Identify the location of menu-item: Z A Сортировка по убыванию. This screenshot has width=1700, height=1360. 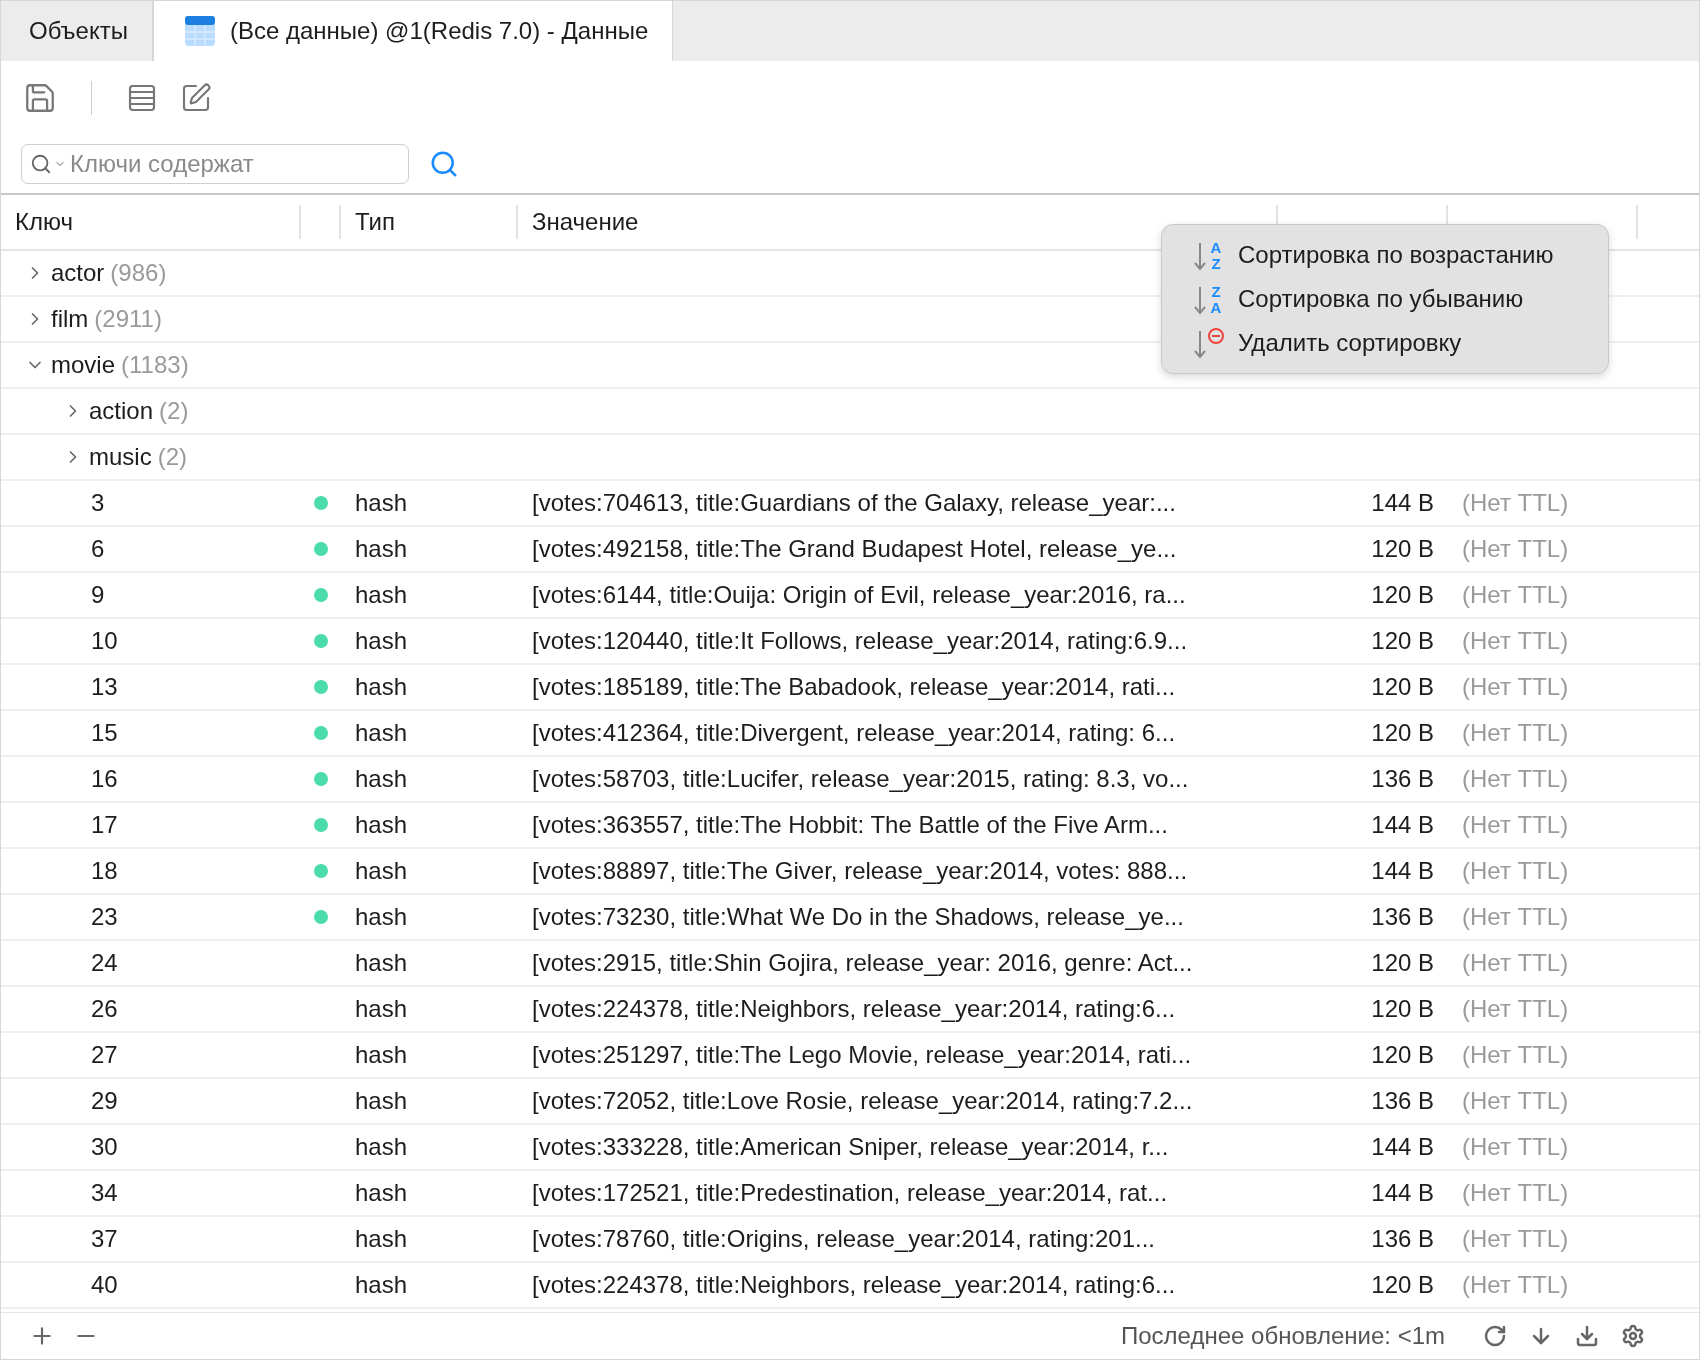
(1385, 299).